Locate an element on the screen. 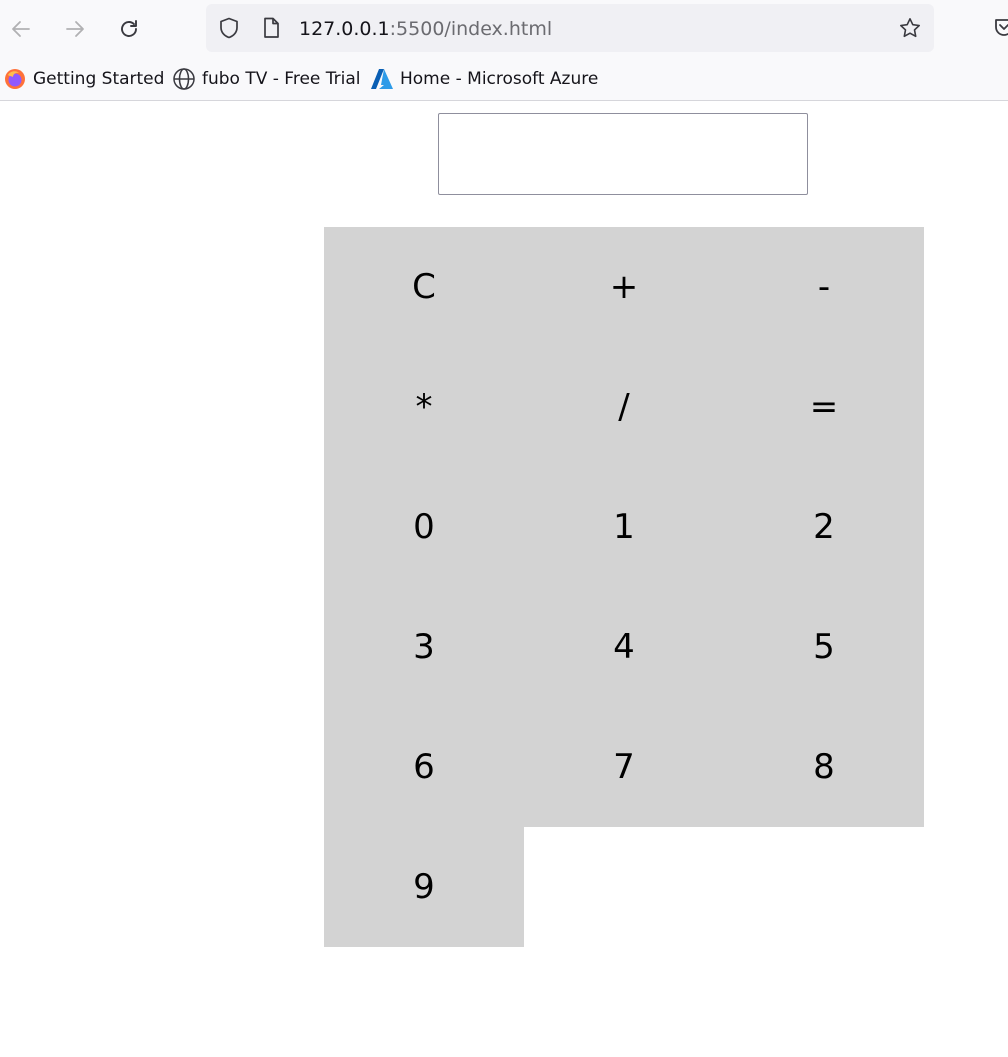 This screenshot has height=1057, width=1008. key-5: 5 is located at coordinates (824, 647).